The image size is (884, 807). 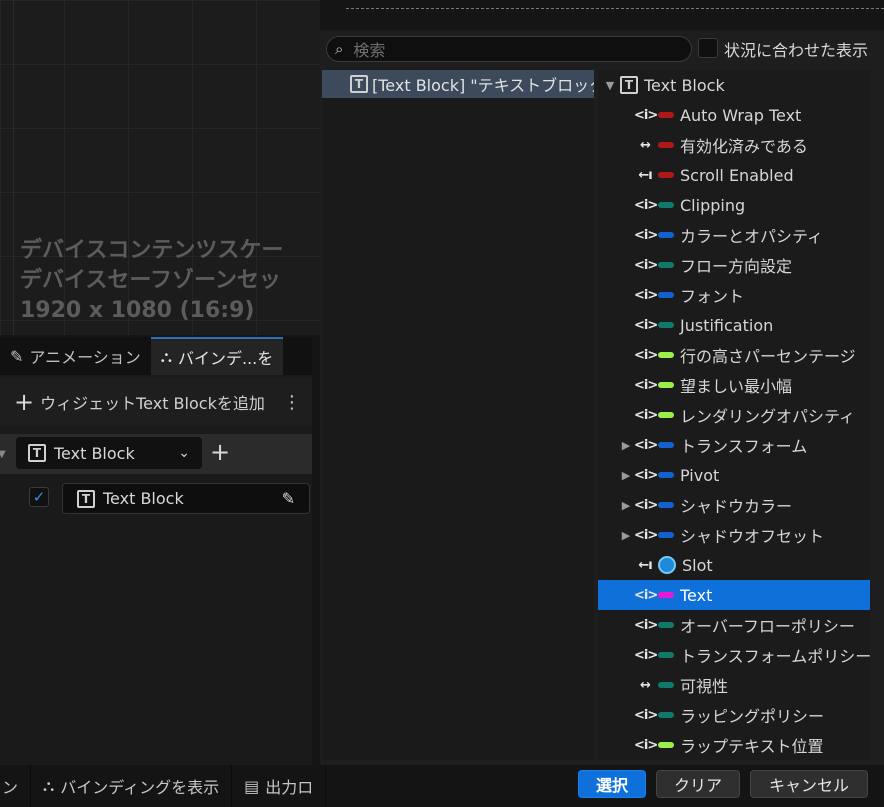 What do you see at coordinates (734, 85) in the screenshot?
I see `tree-root: ▼ T Text Block` at bounding box center [734, 85].